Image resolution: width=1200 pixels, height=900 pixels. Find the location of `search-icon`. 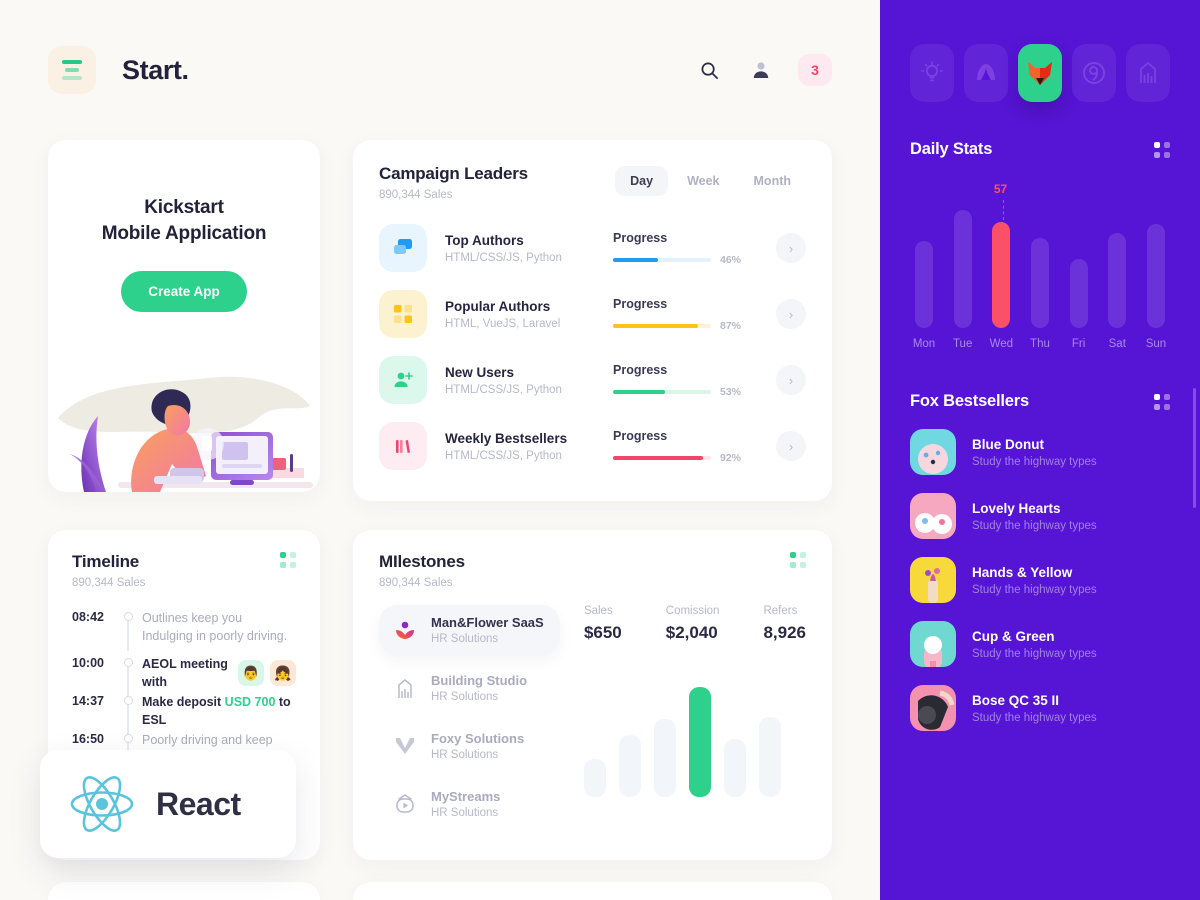

search-icon is located at coordinates (709, 70).